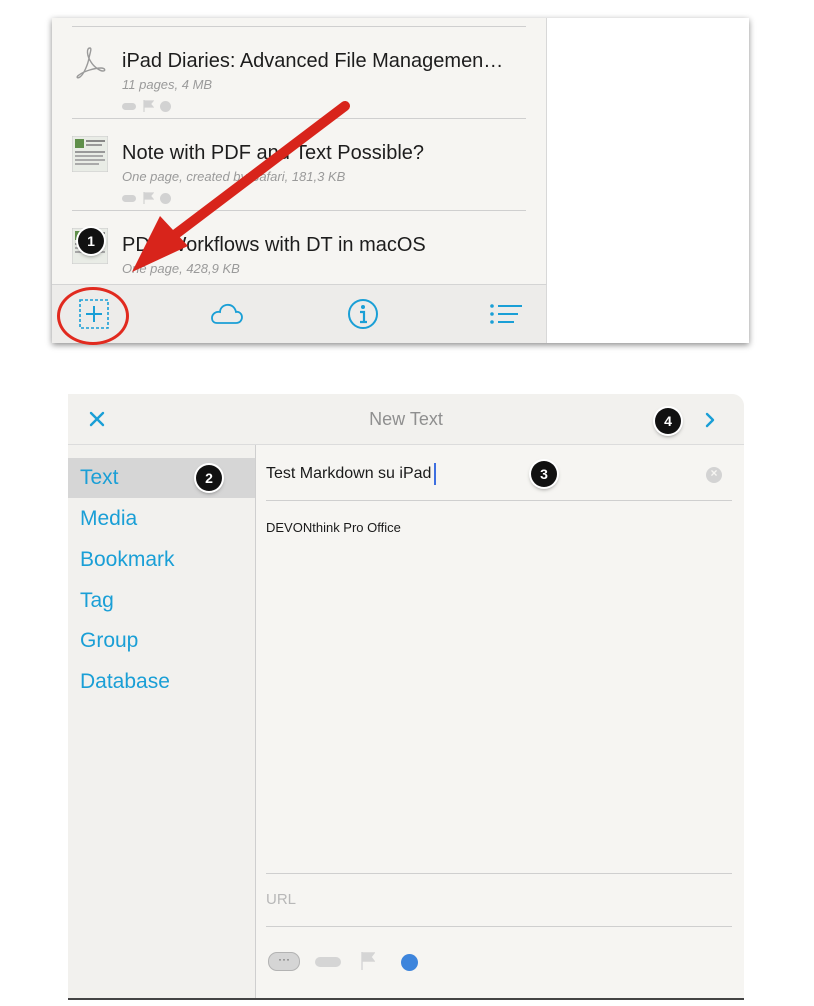 The image size is (814, 1006). Describe the element at coordinates (435, 474) in the screenshot. I see `text-caret` at that location.